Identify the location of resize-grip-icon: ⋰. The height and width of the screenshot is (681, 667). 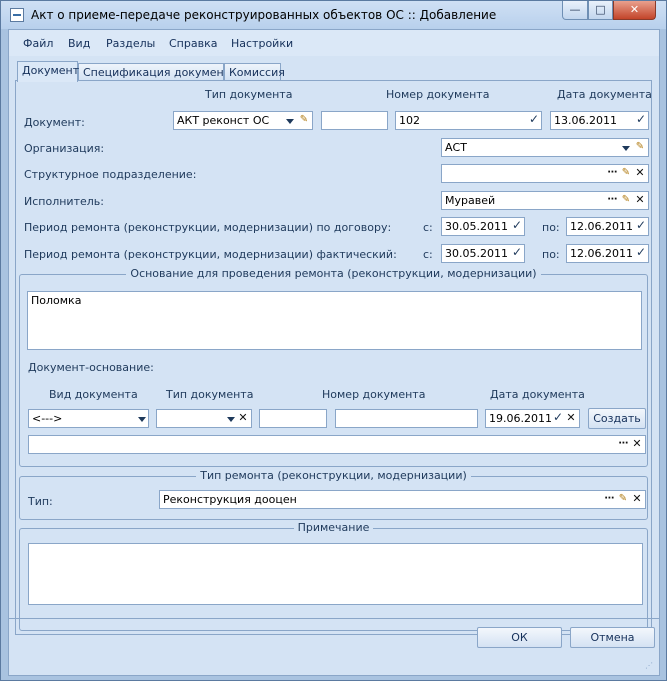
(650, 666).